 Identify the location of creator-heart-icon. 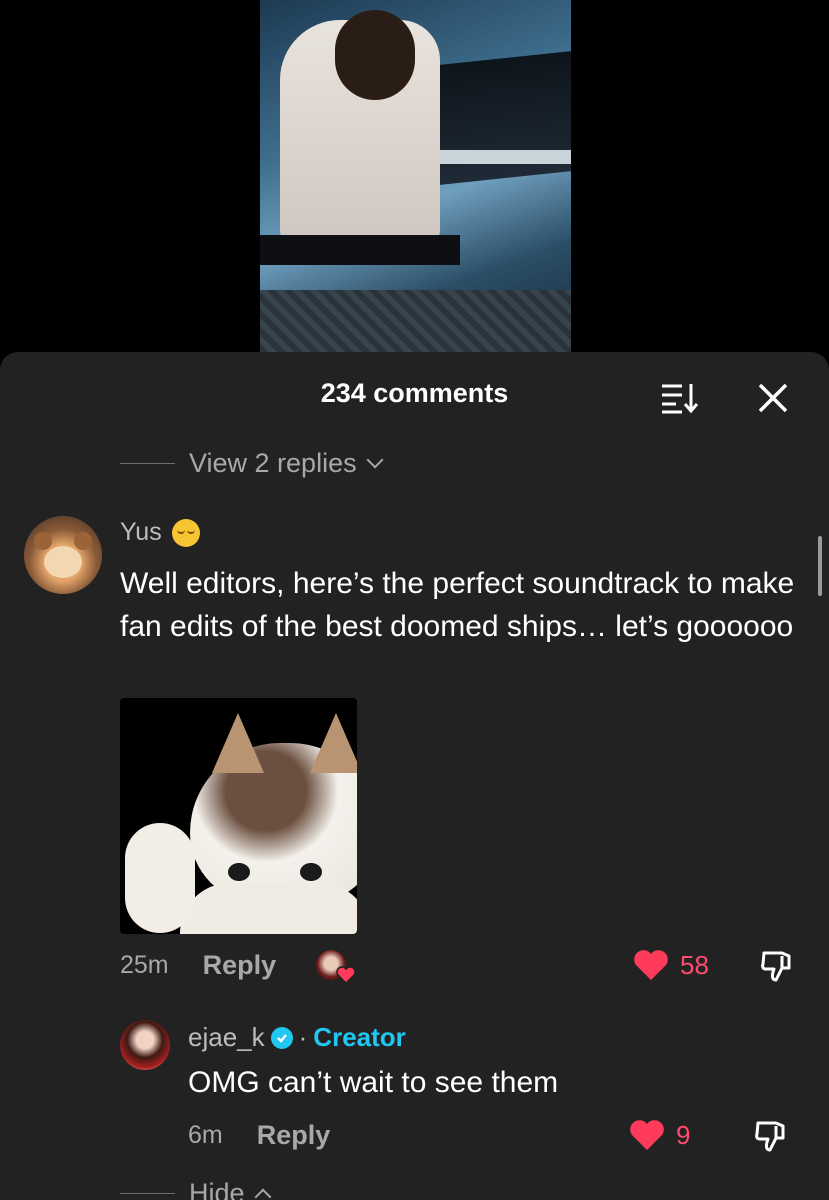
(346, 975).